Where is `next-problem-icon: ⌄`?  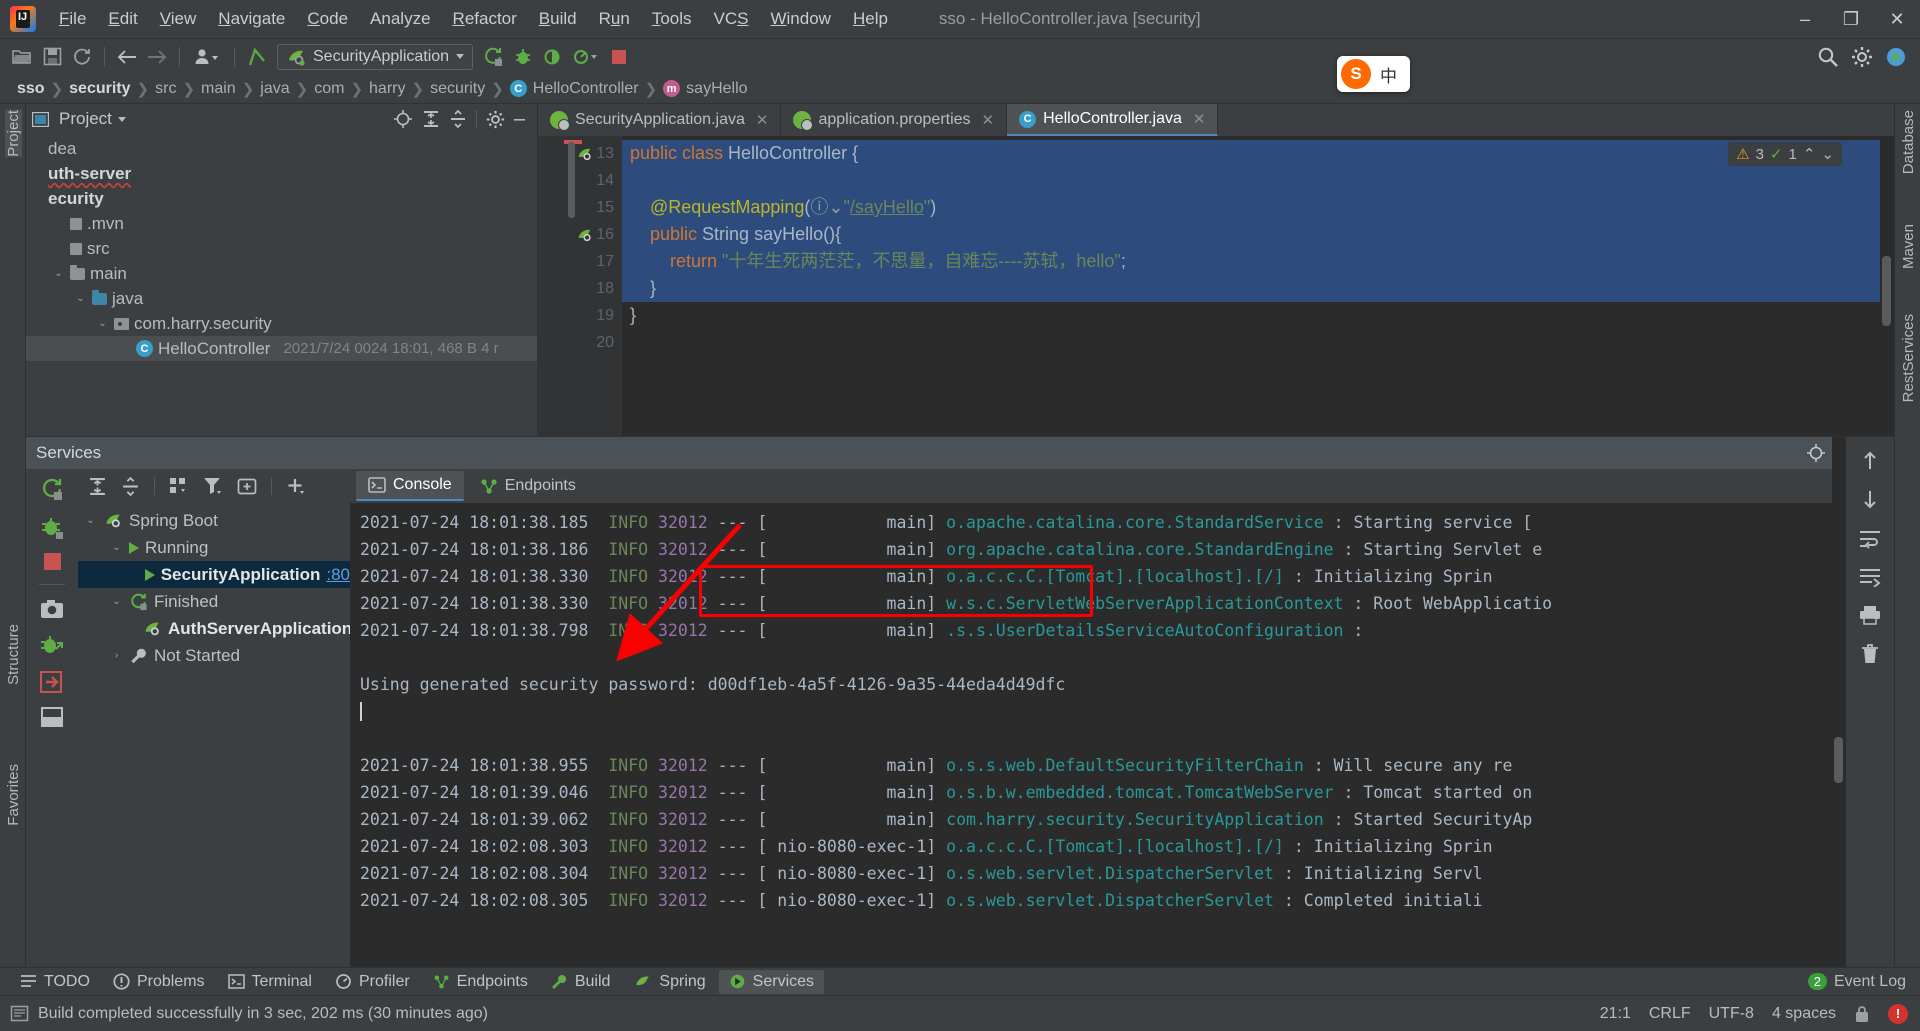
next-problem-icon: ⌄ is located at coordinates (1827, 154).